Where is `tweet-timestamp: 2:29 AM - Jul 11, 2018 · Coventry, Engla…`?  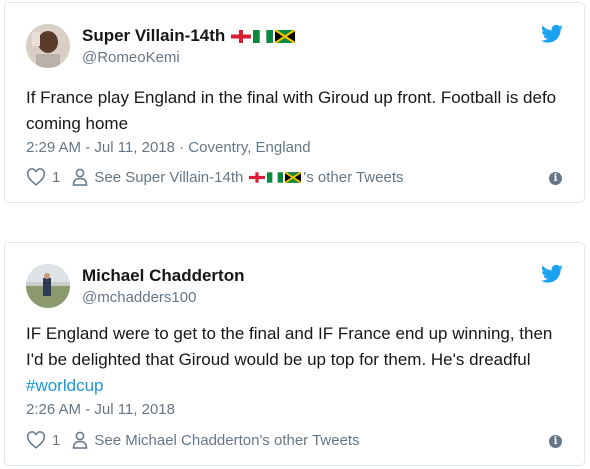
tweet-timestamp: 2:29 AM - Jul 11, 2018 · Coventry, Engla… is located at coordinates (168, 147).